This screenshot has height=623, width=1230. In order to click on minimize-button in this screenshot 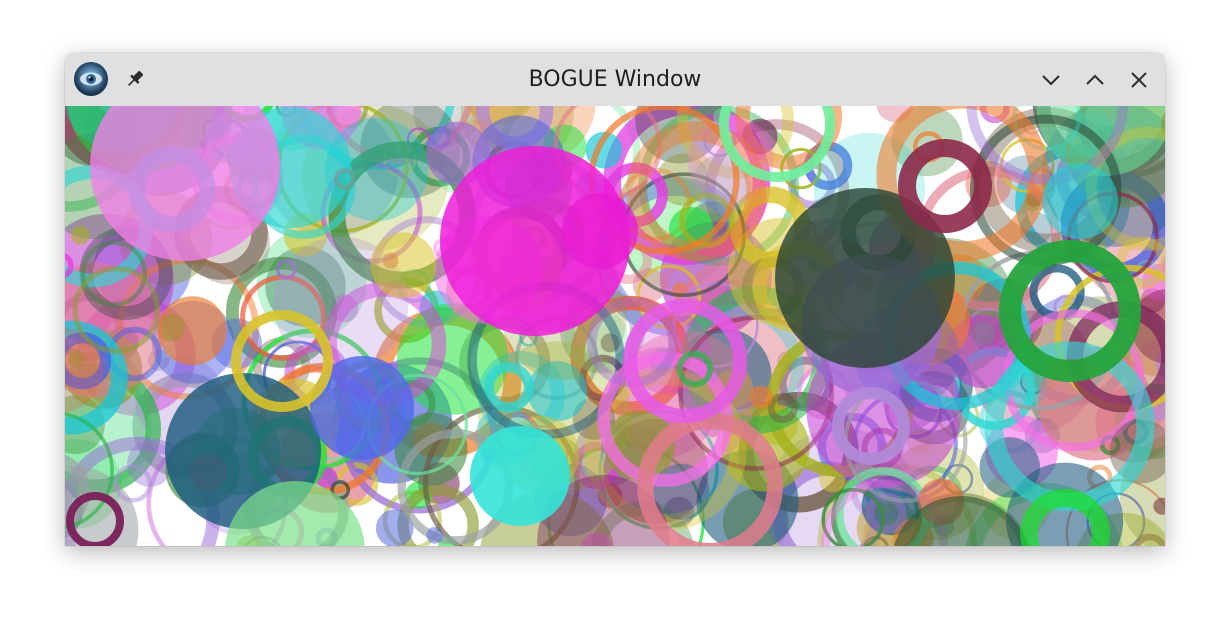, I will do `click(1051, 80)`.